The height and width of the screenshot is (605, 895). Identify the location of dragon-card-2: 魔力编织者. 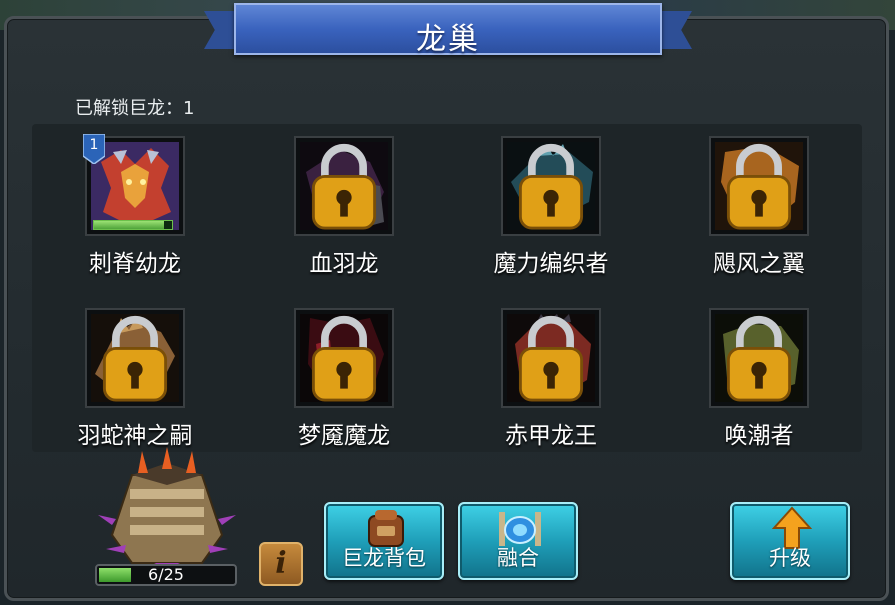
(551, 211).